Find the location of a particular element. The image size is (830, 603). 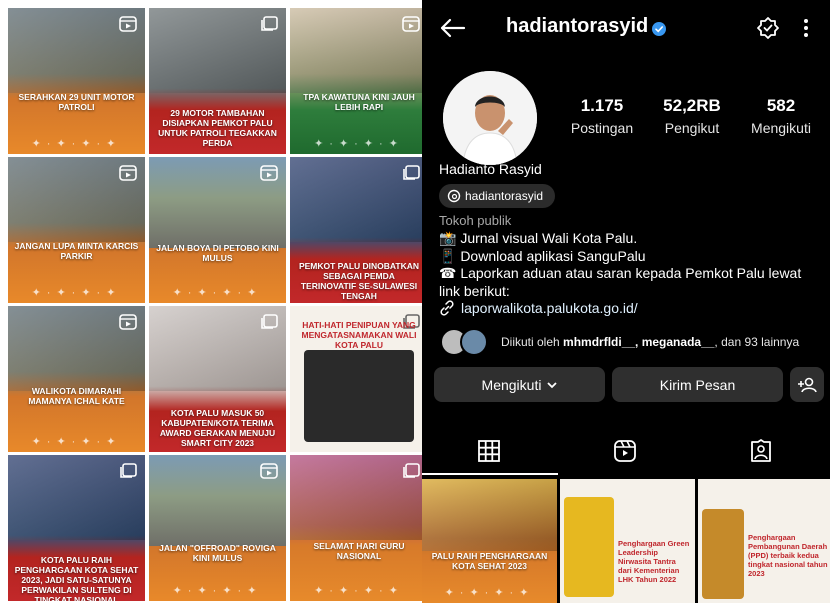

post-tile: JALAN BOYA DI PETOBO KINI MULUS ✦·✦·✦·✦ is located at coordinates (217, 230).